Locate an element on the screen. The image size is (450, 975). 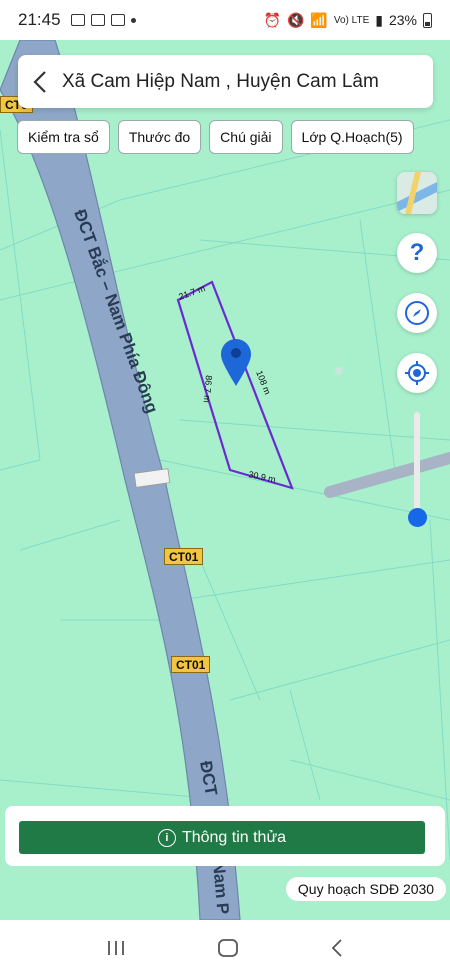
chevron-left-icon is located at coordinates (39, 81).